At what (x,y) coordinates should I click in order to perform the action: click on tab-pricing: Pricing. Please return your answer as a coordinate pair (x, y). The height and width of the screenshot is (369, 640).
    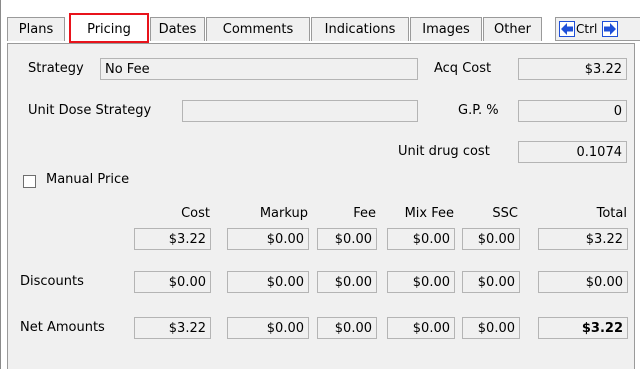
    Looking at the image, I should click on (109, 28).